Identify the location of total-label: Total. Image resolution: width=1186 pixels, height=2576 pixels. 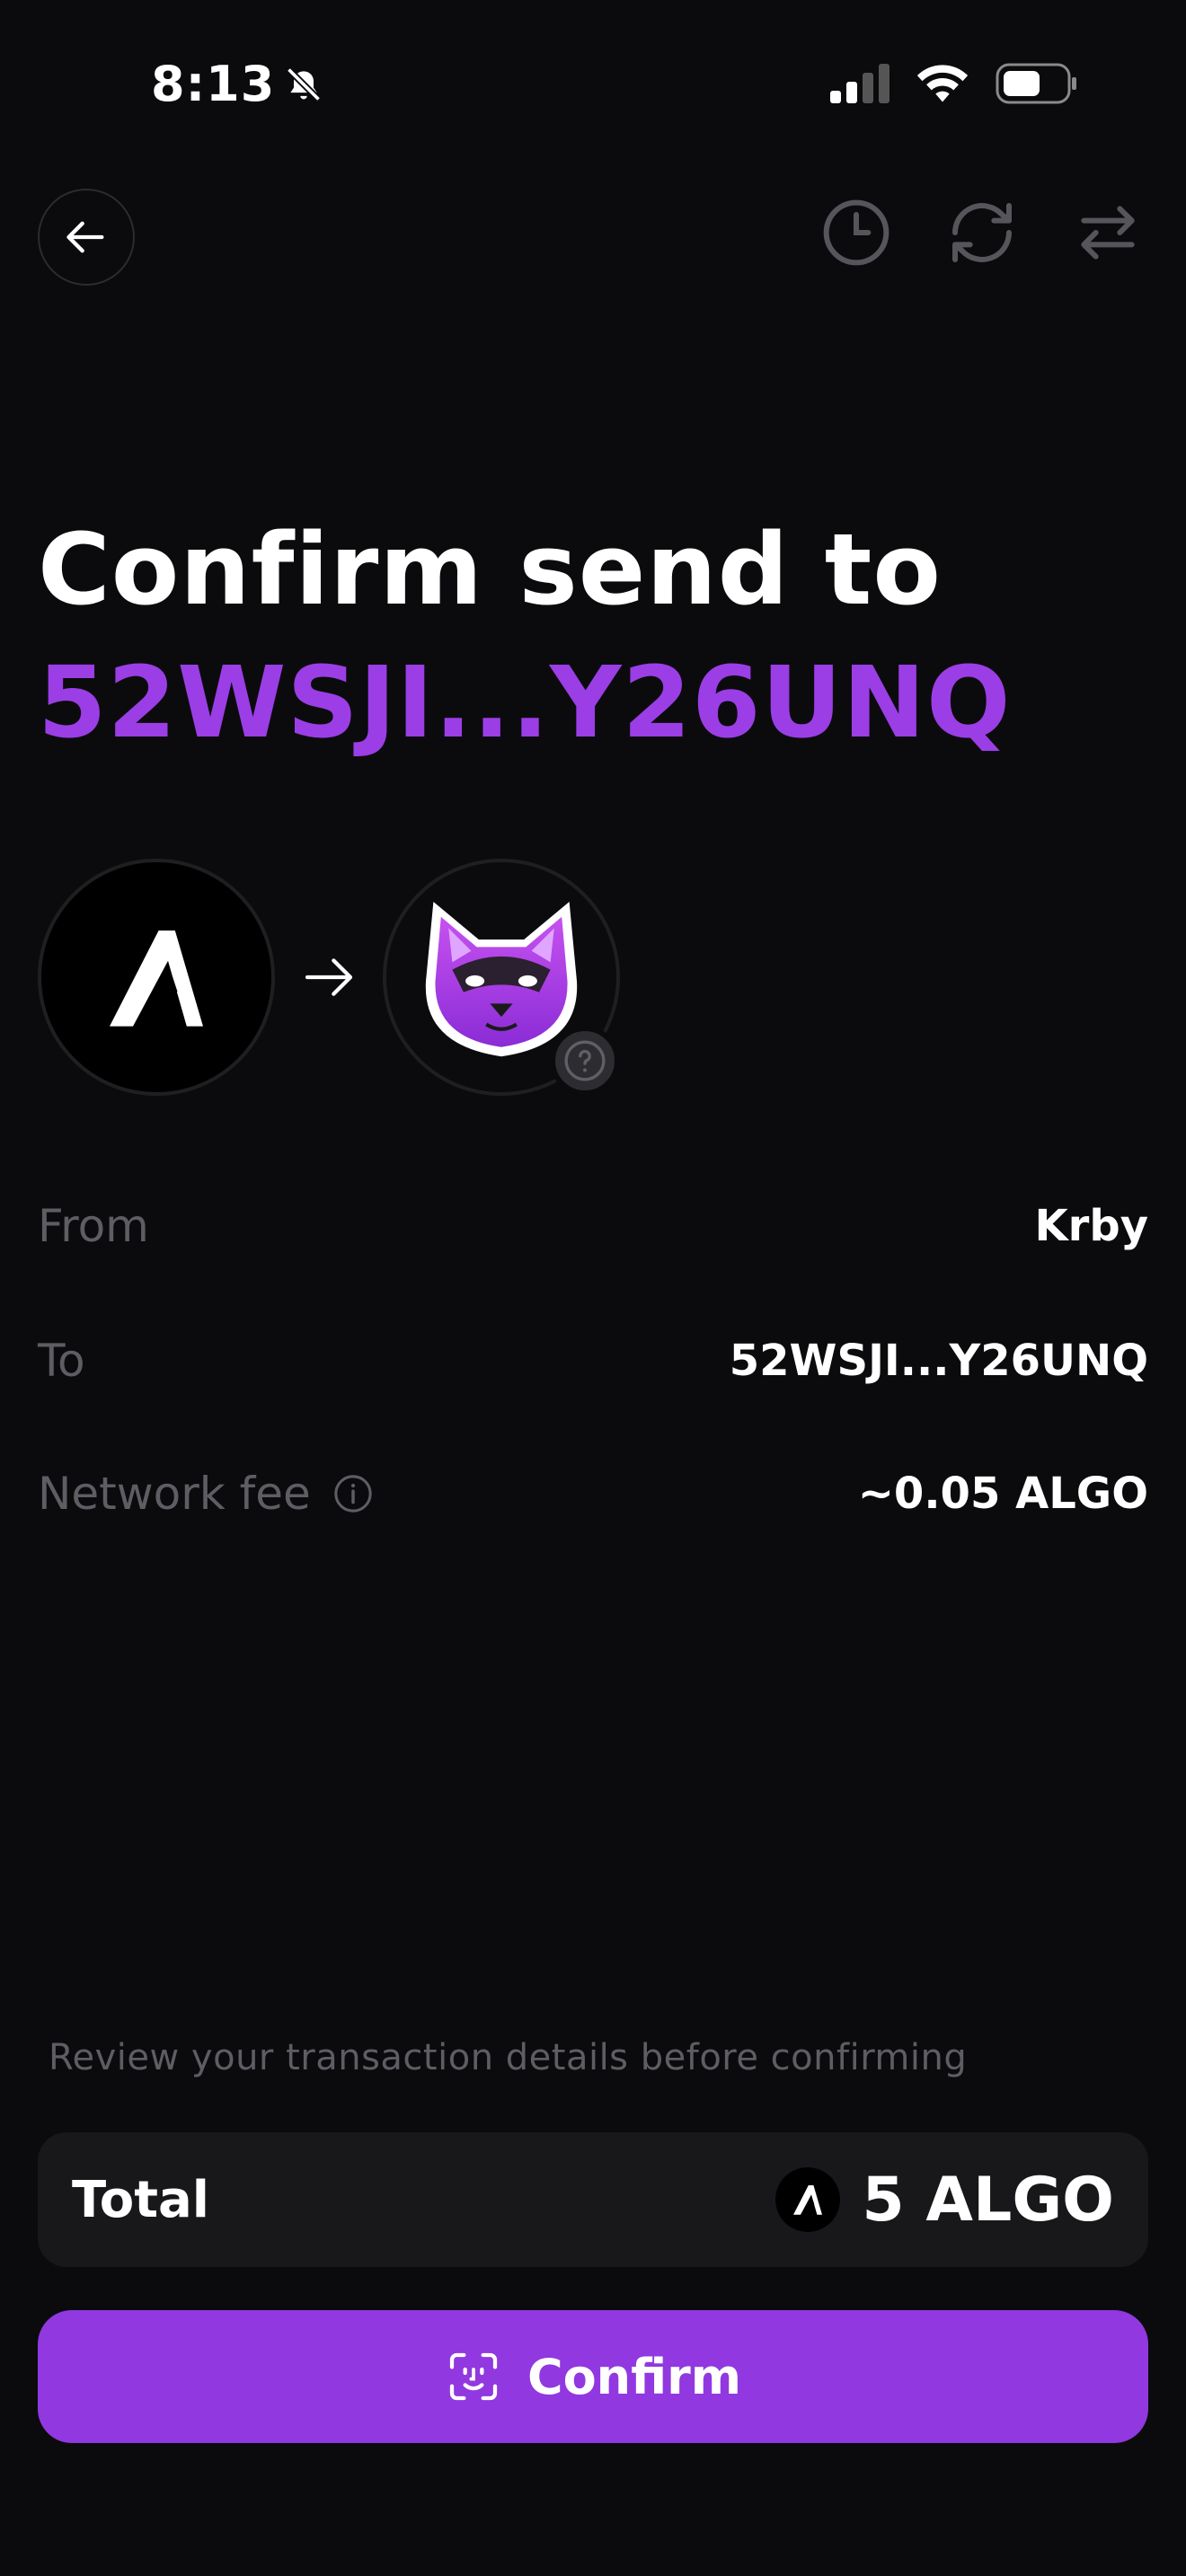
(140, 2199).